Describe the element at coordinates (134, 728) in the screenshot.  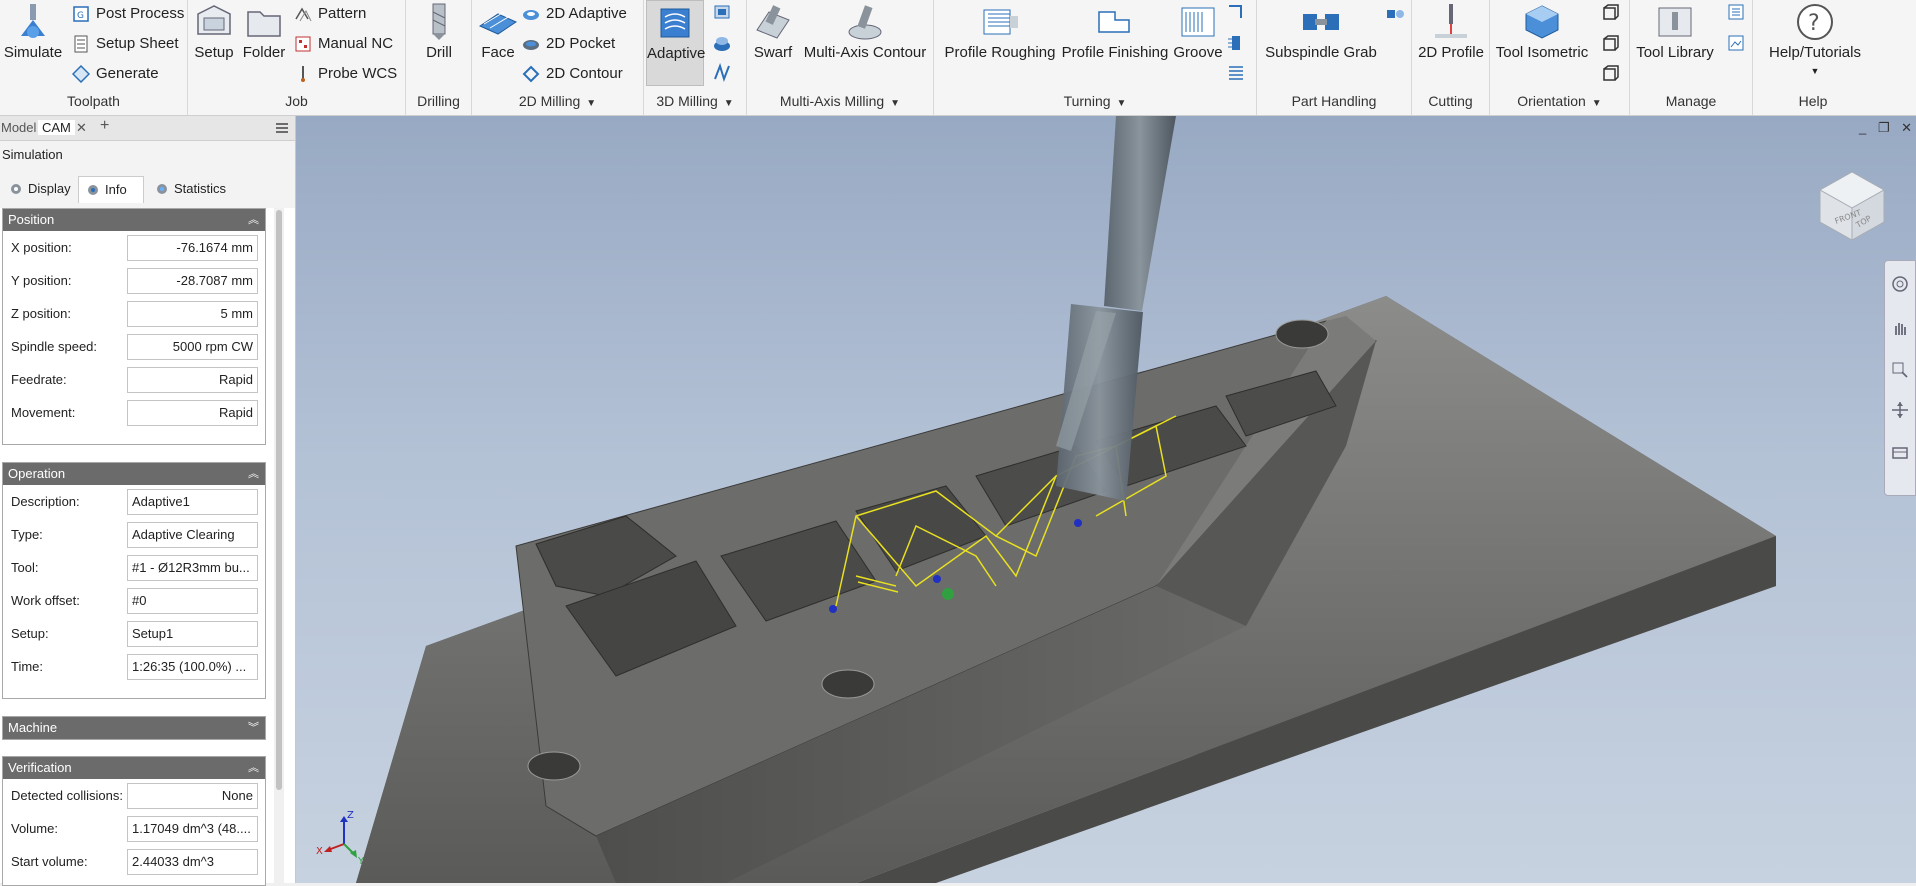
I see `section-header-machine: Machine ︾` at that location.